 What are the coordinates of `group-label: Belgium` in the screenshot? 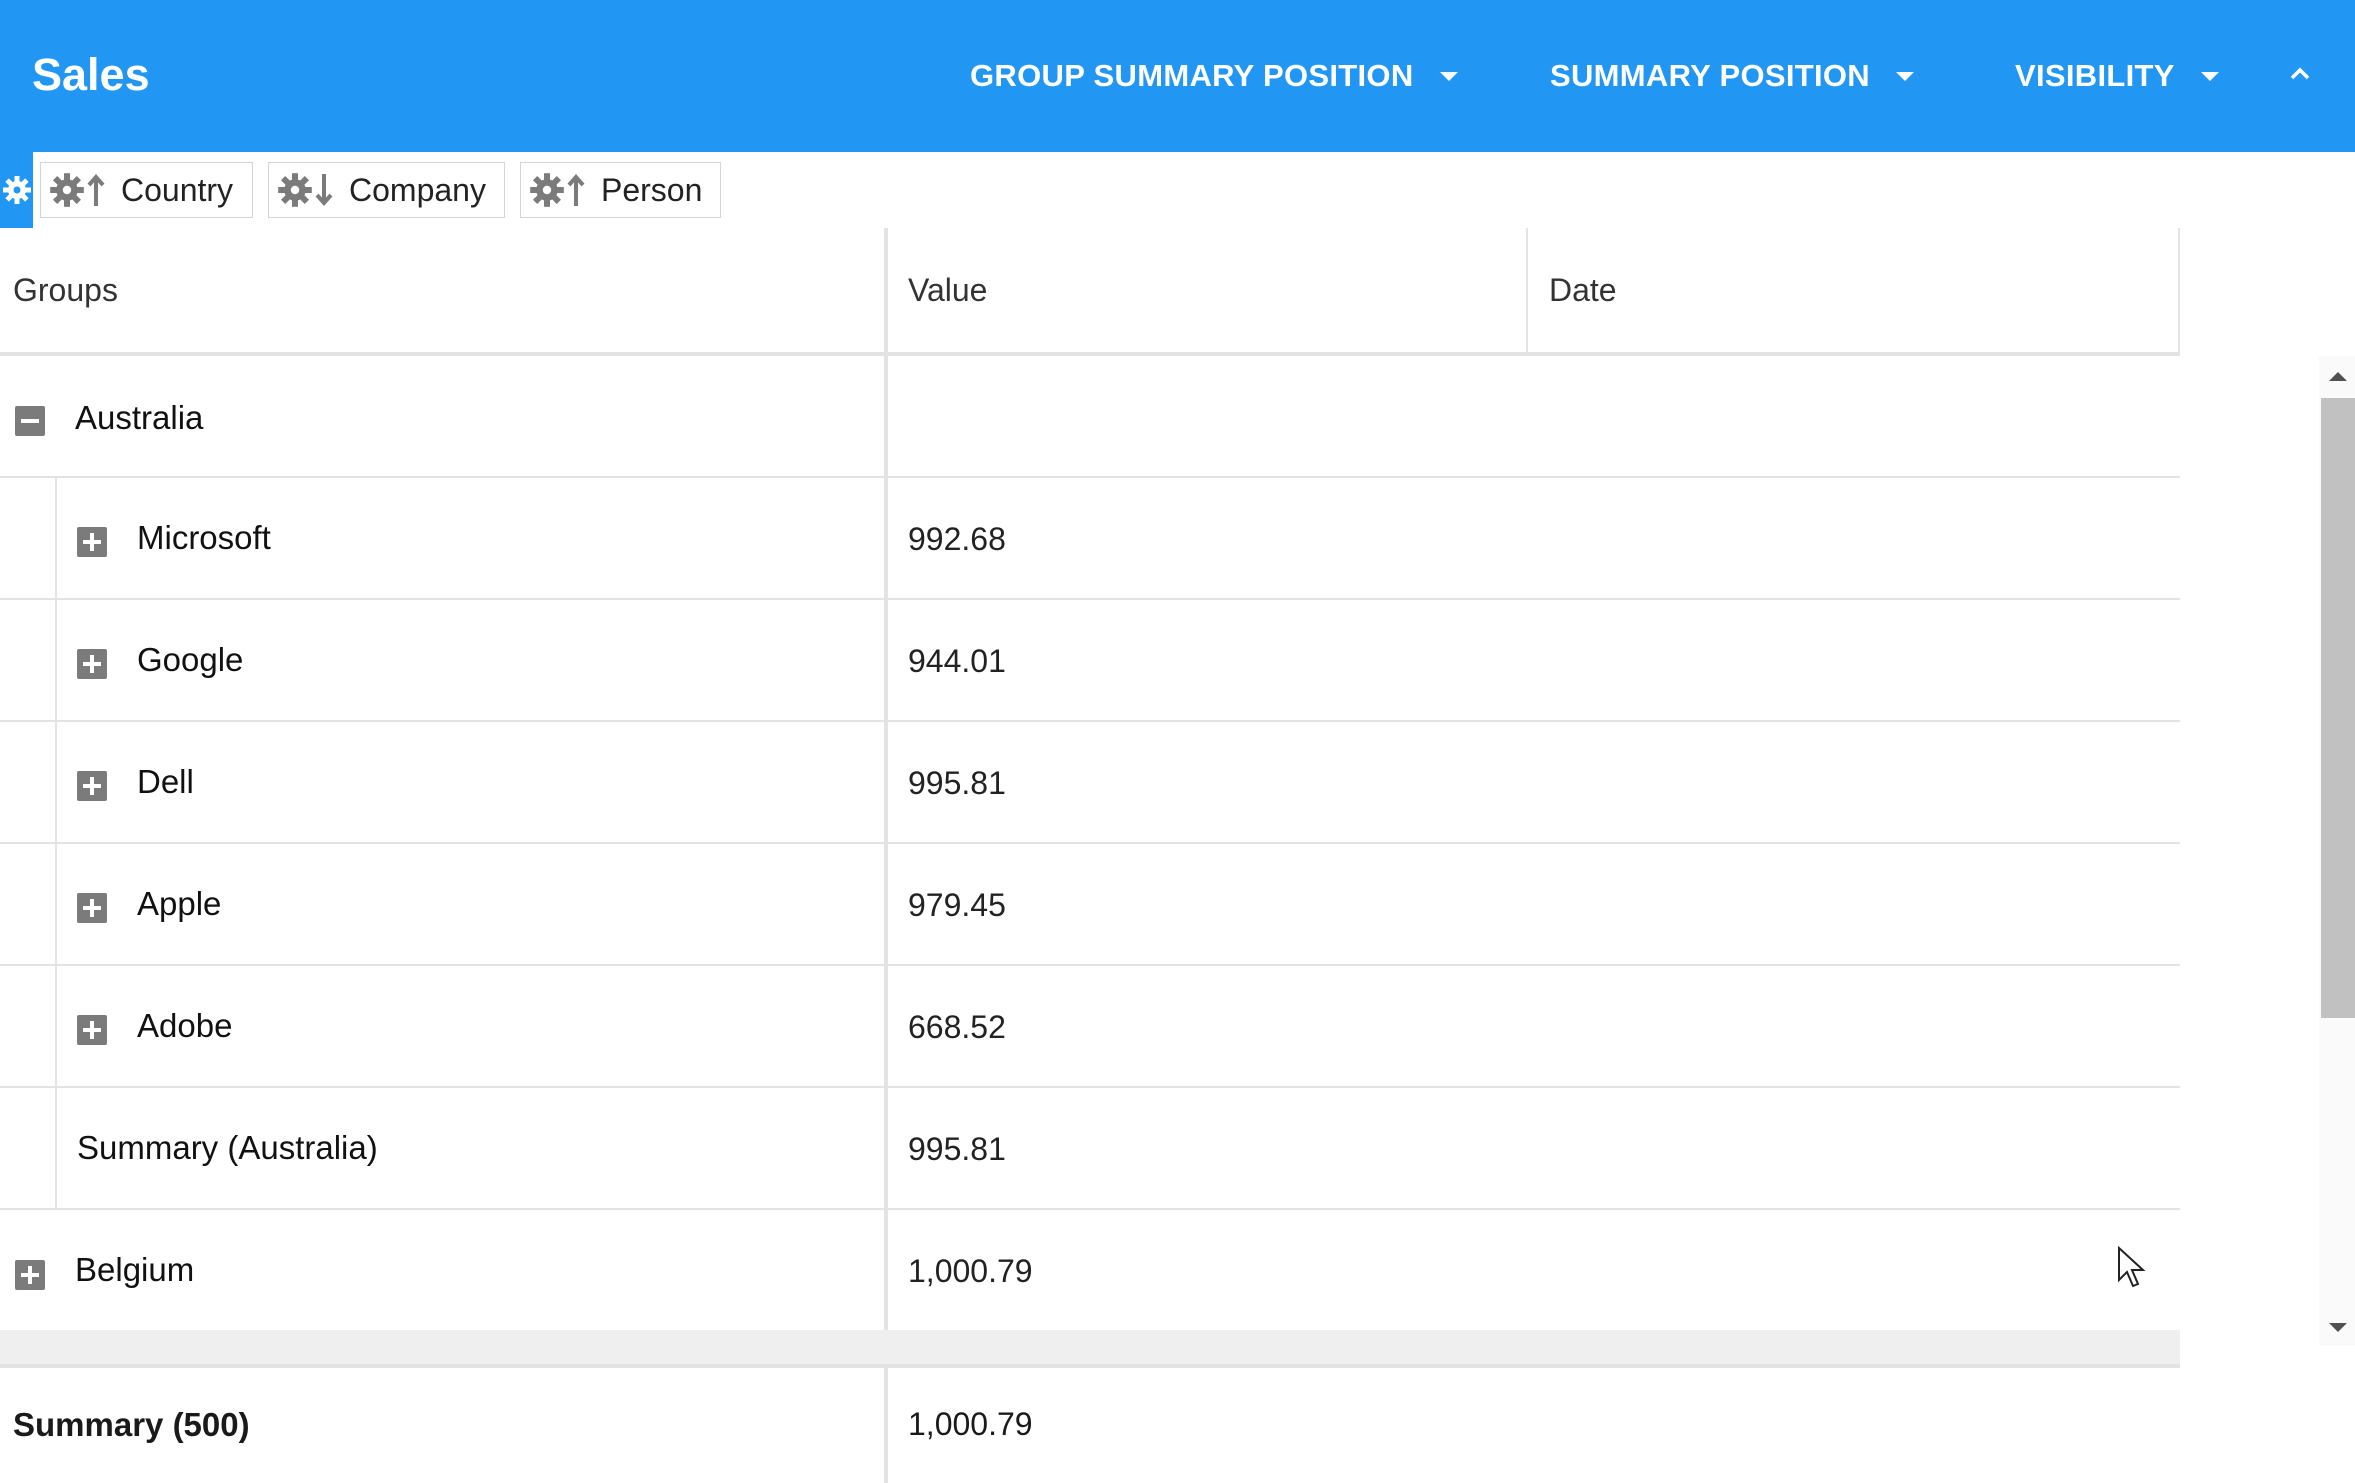 It's located at (135, 1269).